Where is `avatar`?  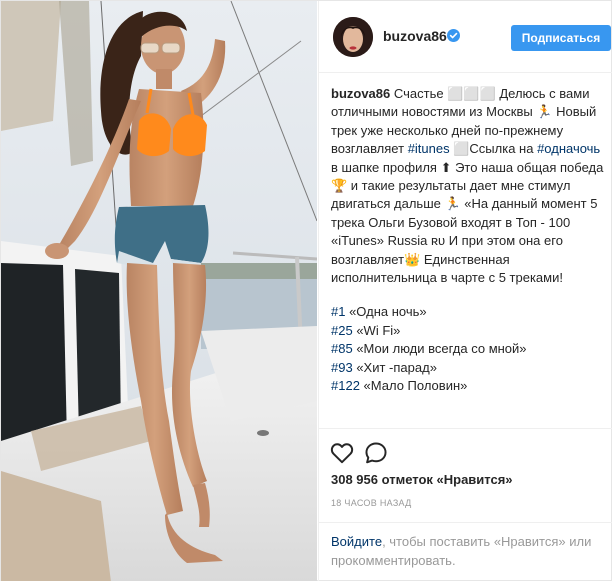 avatar is located at coordinates (353, 37).